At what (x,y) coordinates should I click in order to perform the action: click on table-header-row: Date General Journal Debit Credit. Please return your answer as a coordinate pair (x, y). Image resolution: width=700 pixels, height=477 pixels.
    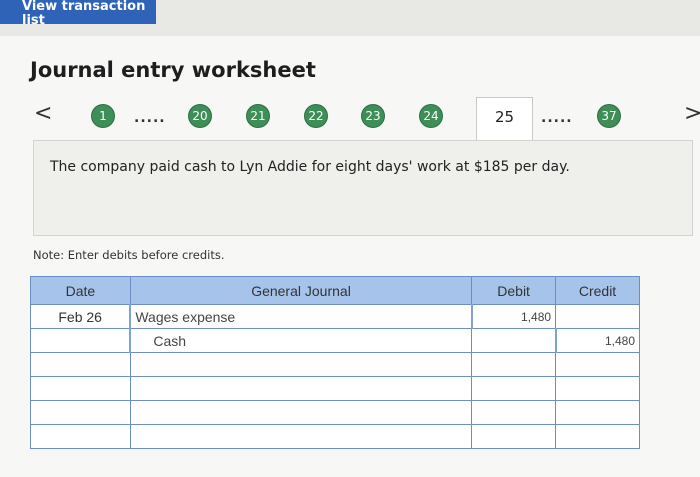
    Looking at the image, I should click on (335, 290).